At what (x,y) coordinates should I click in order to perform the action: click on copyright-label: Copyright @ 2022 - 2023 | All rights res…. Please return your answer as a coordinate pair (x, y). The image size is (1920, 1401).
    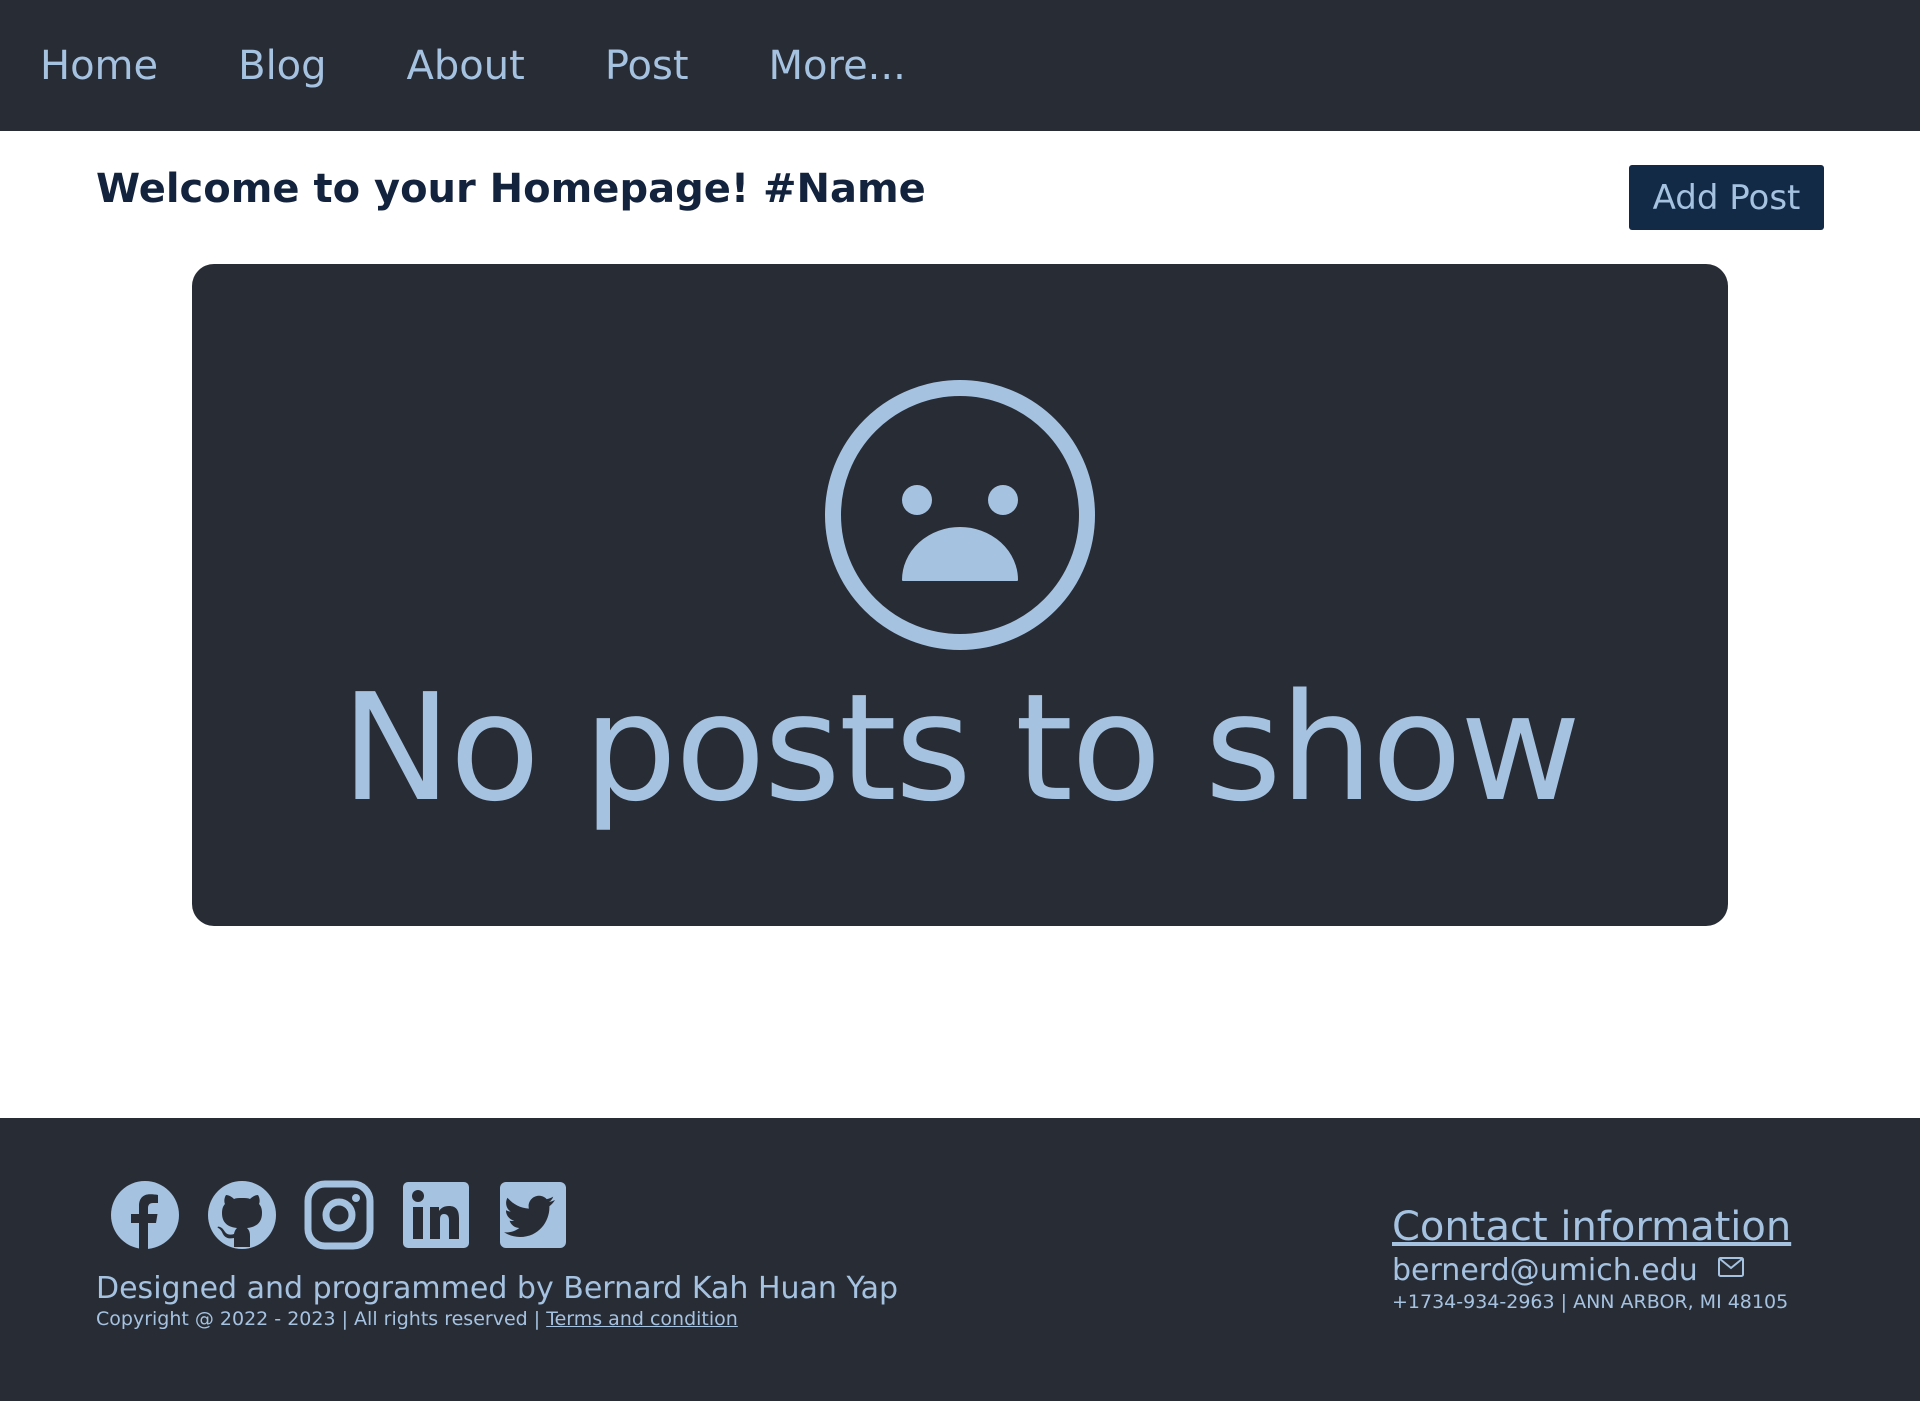
    Looking at the image, I should click on (321, 1319).